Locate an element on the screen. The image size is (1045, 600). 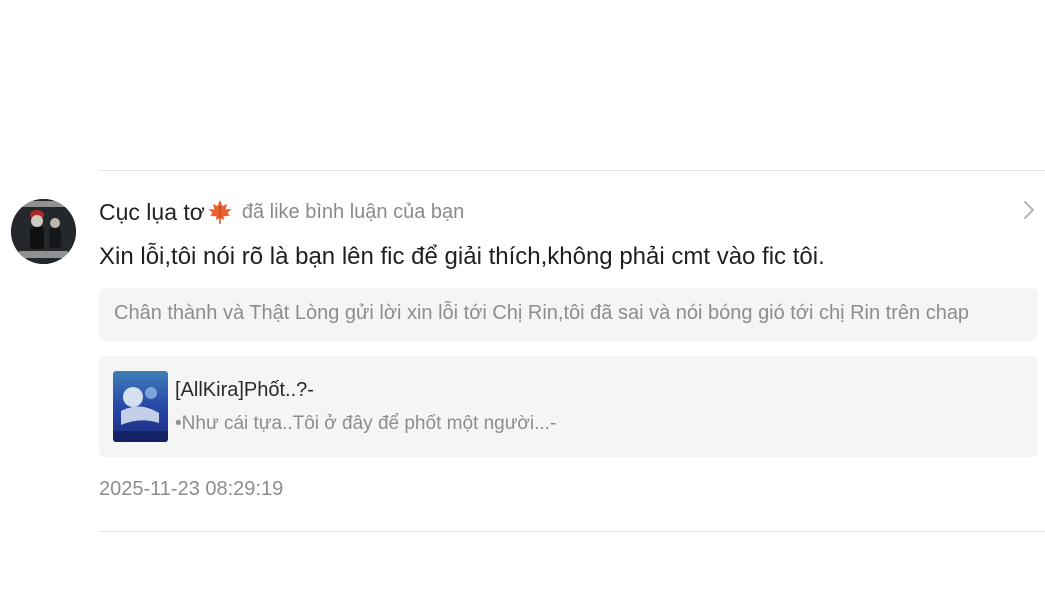
username: Cục lụa tơ is located at coordinates (166, 212).